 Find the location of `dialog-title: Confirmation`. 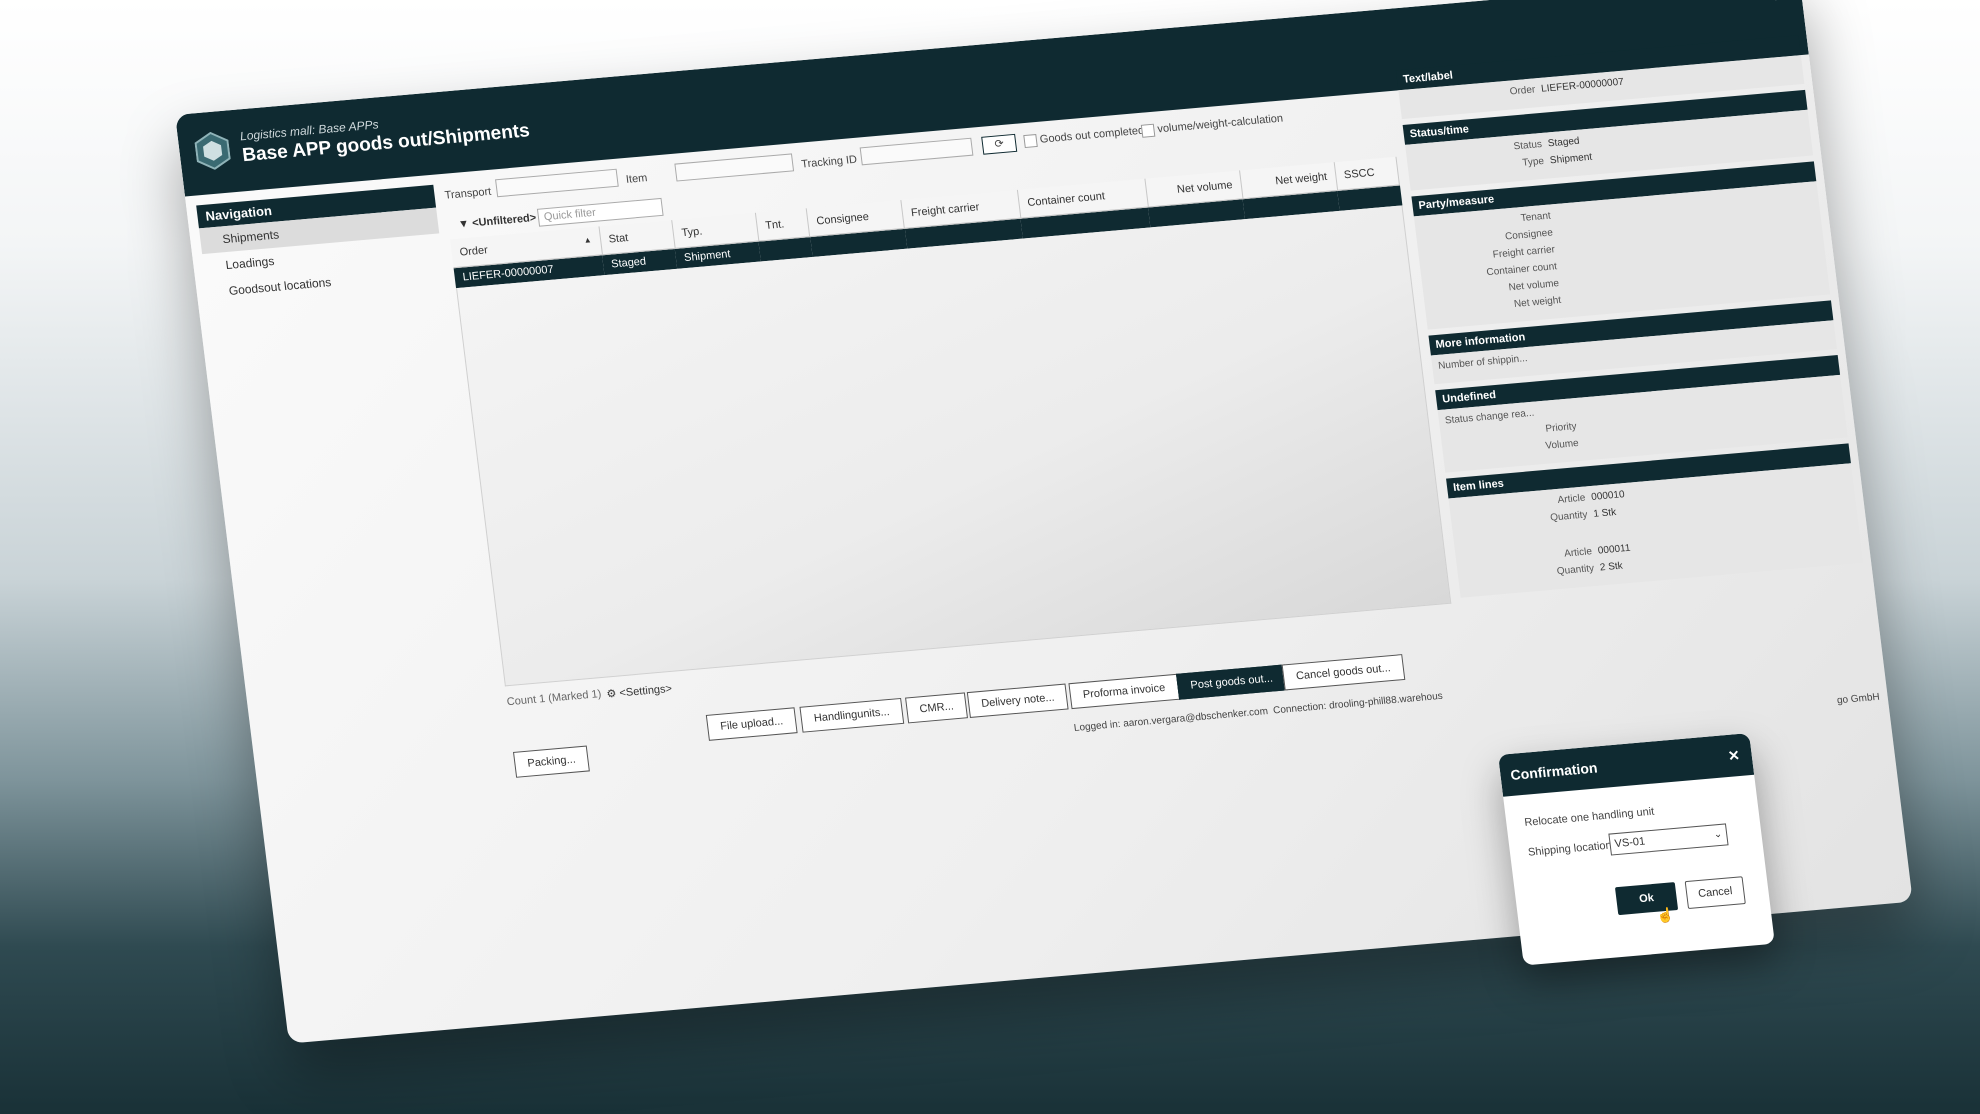

dialog-title: Confirmation is located at coordinates (1554, 771).